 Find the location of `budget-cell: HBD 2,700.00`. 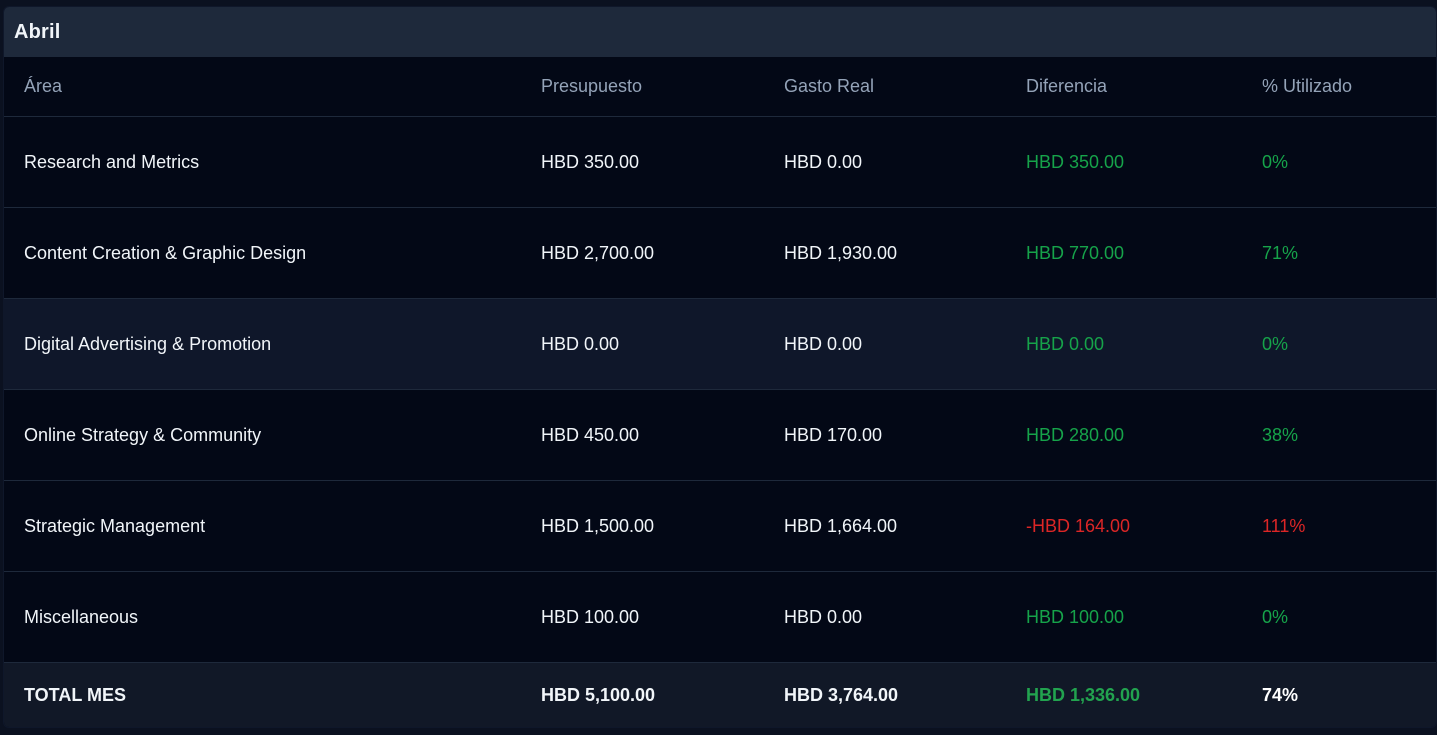

budget-cell: HBD 2,700.00 is located at coordinates (598, 252).